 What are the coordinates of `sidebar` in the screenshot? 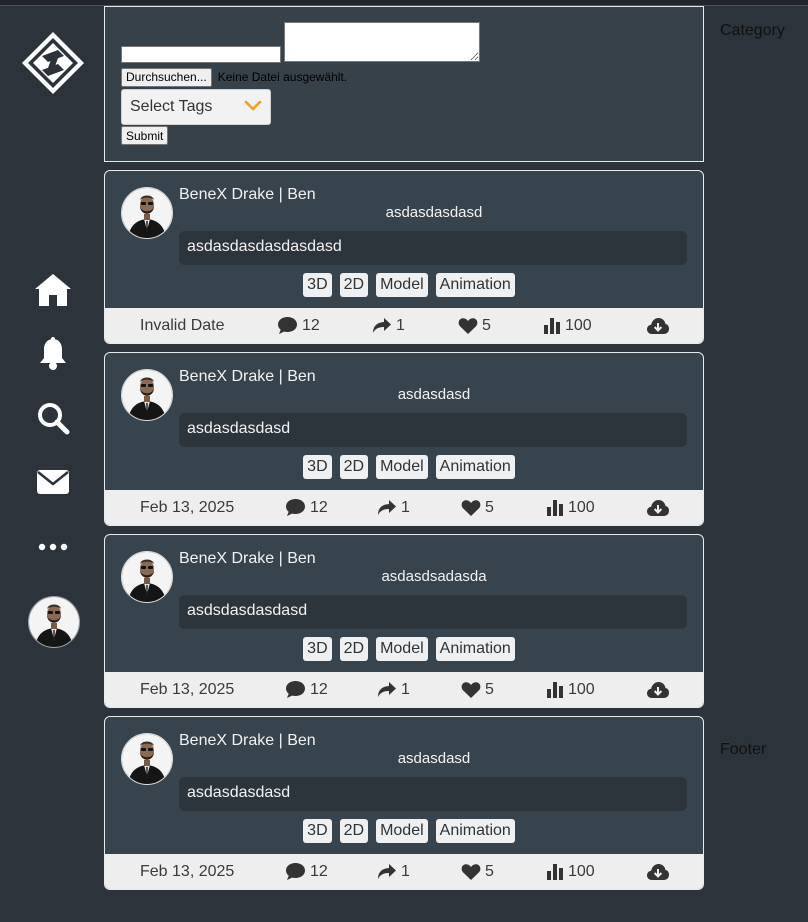 It's located at (52, 464).